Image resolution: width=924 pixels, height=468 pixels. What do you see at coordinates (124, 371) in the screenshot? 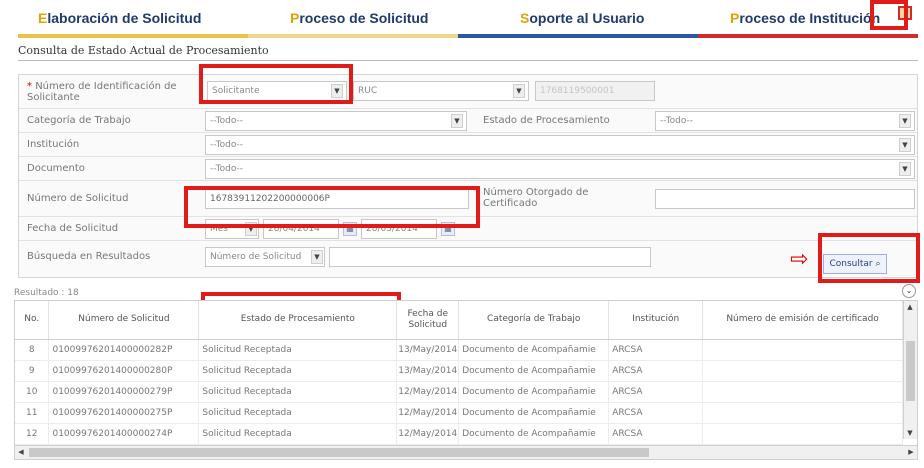
I see `cell-numero-solicitud: 0100997620140000028​0P` at bounding box center [124, 371].